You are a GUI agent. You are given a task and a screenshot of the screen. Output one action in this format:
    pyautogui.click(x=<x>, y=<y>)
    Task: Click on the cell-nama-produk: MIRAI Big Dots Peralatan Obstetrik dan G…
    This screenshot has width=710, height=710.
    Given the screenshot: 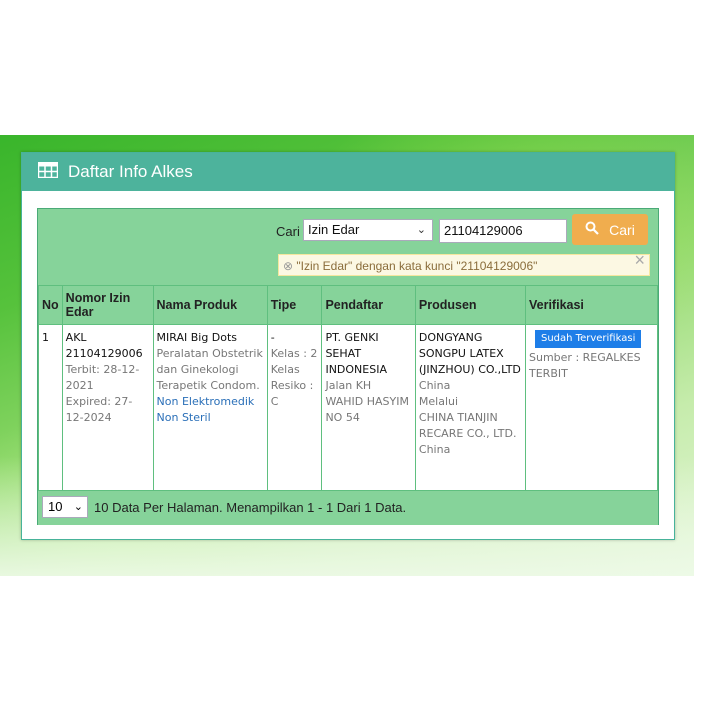 What is the action you would take?
    pyautogui.click(x=210, y=408)
    